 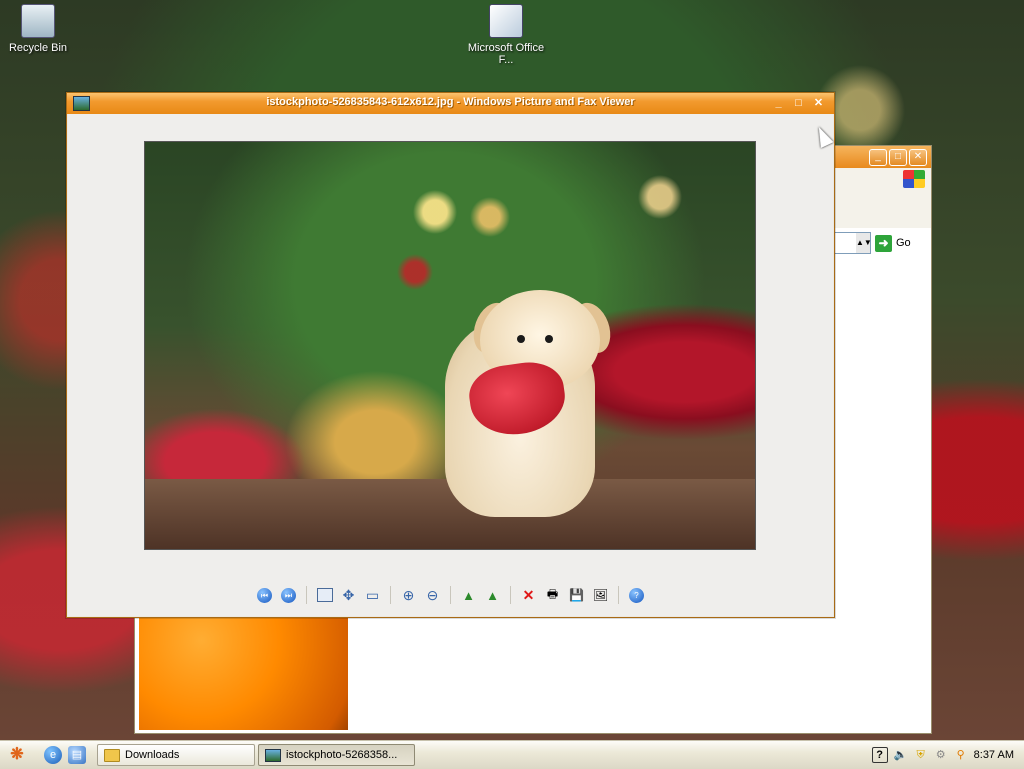 I want to click on slideshow-button: ▭, so click(x=372, y=595).